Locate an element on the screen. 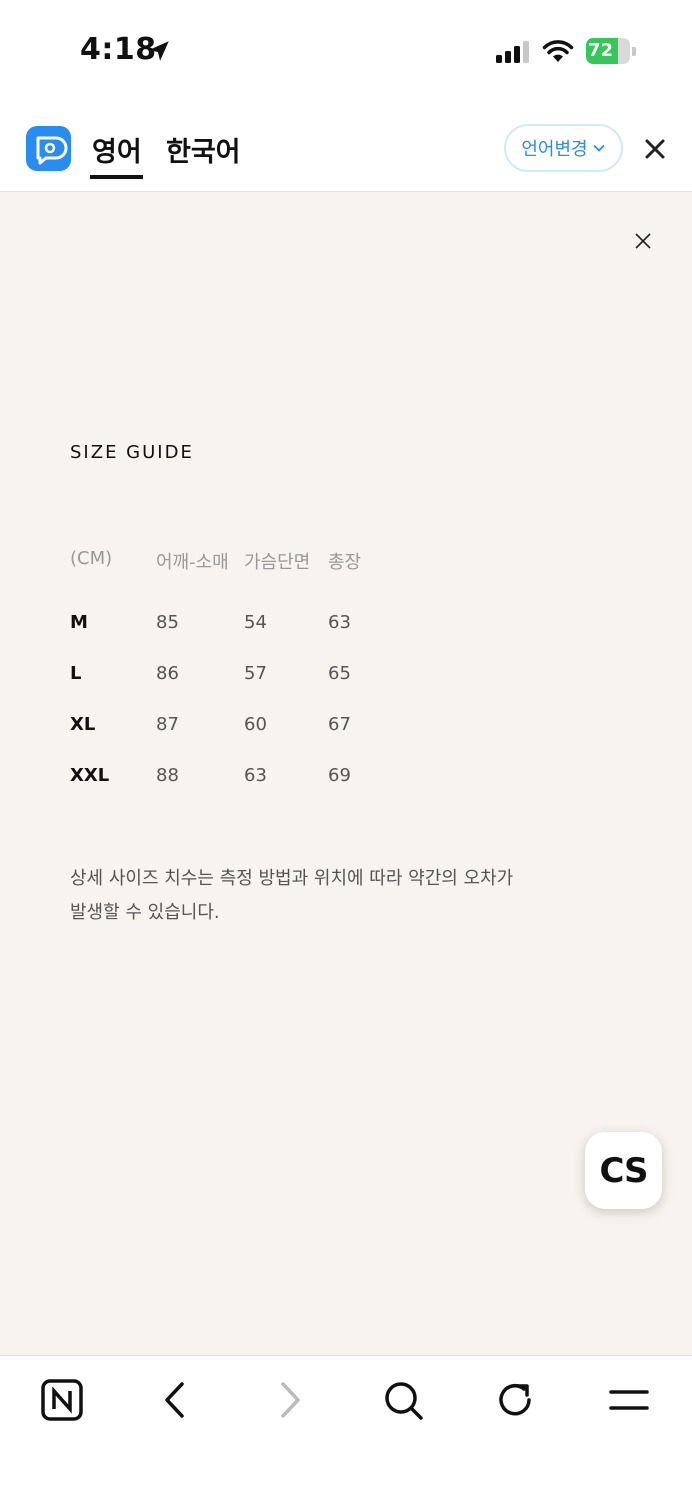 The image size is (692, 1500). table-row: XL 87 60 67 is located at coordinates (235, 726).